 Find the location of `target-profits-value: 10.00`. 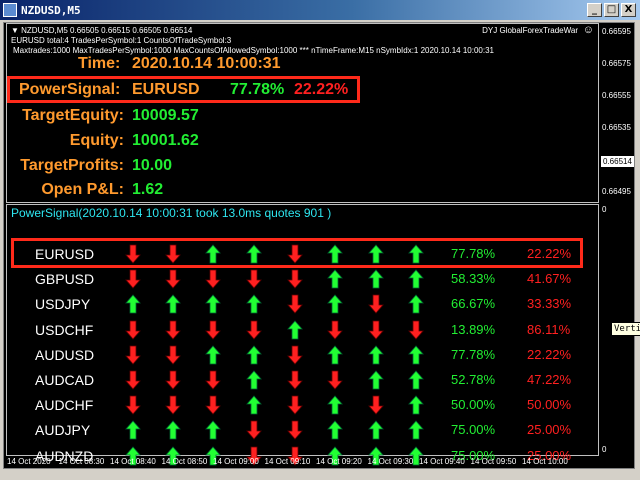

target-profits-value: 10.00 is located at coordinates (152, 165).